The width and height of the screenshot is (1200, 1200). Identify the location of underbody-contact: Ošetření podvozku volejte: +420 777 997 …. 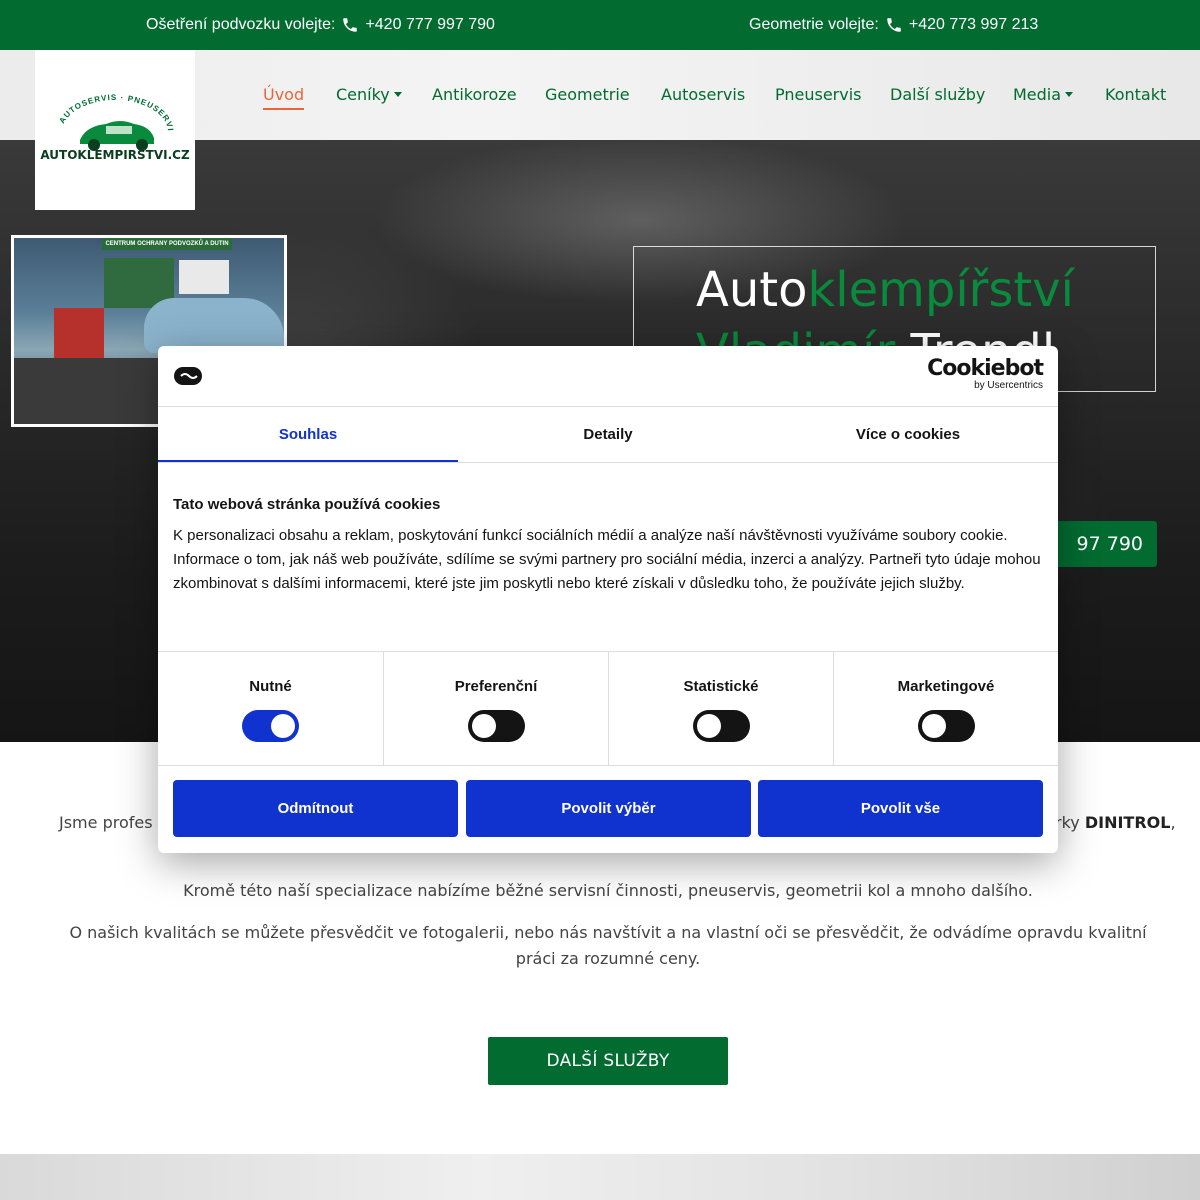
(320, 25).